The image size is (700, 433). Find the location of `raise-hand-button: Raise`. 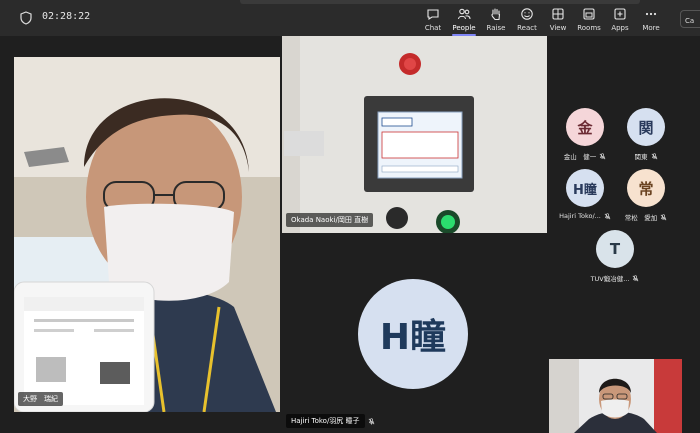

raise-hand-button: Raise is located at coordinates (496, 19).